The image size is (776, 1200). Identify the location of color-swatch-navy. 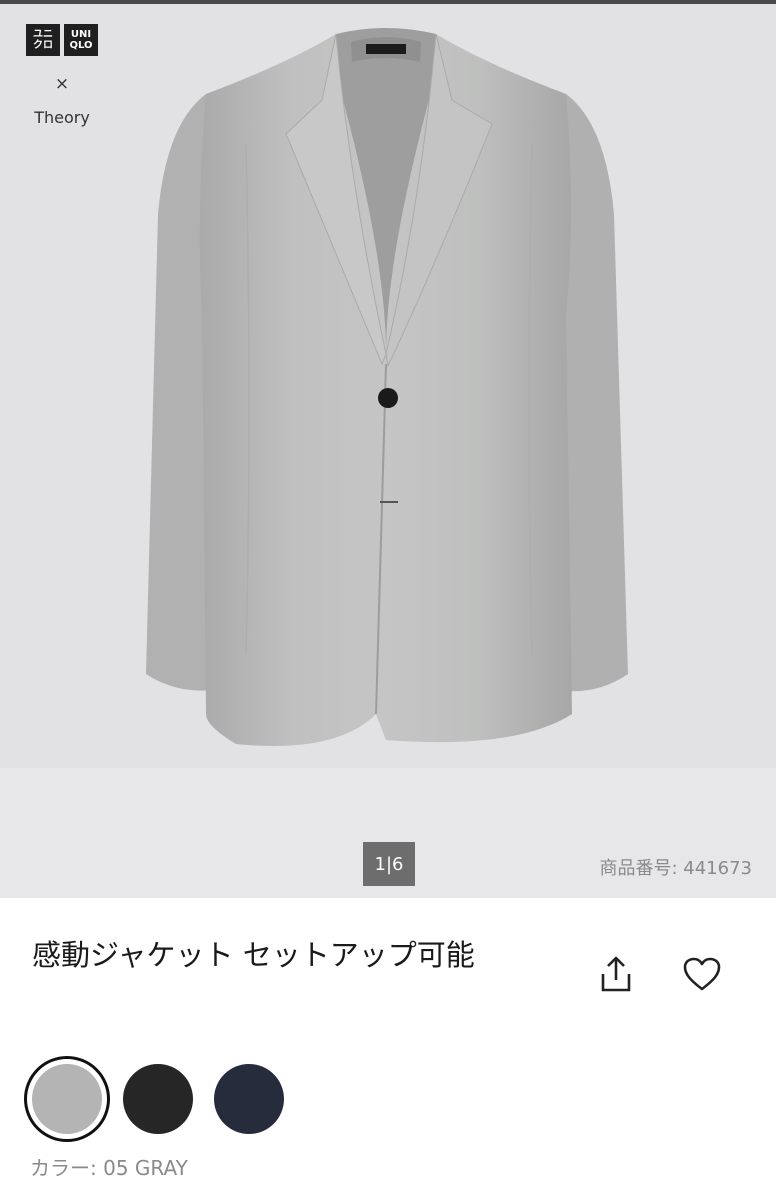
(249, 1099).